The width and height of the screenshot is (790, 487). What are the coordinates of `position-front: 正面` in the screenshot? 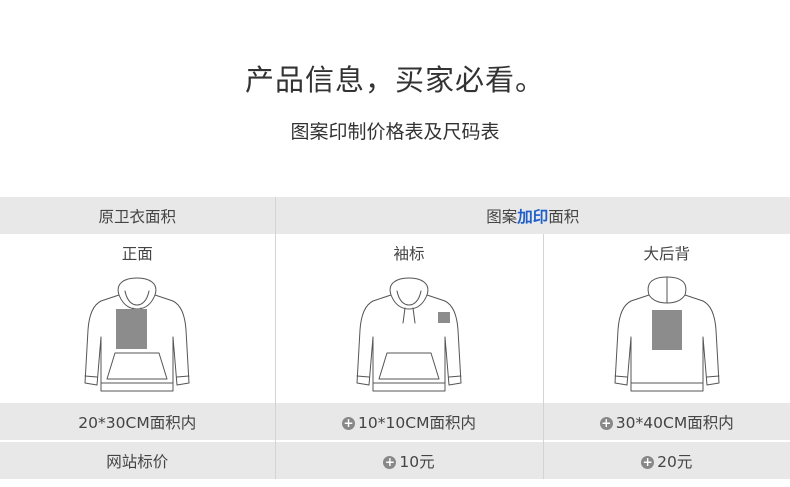 It's located at (137, 252).